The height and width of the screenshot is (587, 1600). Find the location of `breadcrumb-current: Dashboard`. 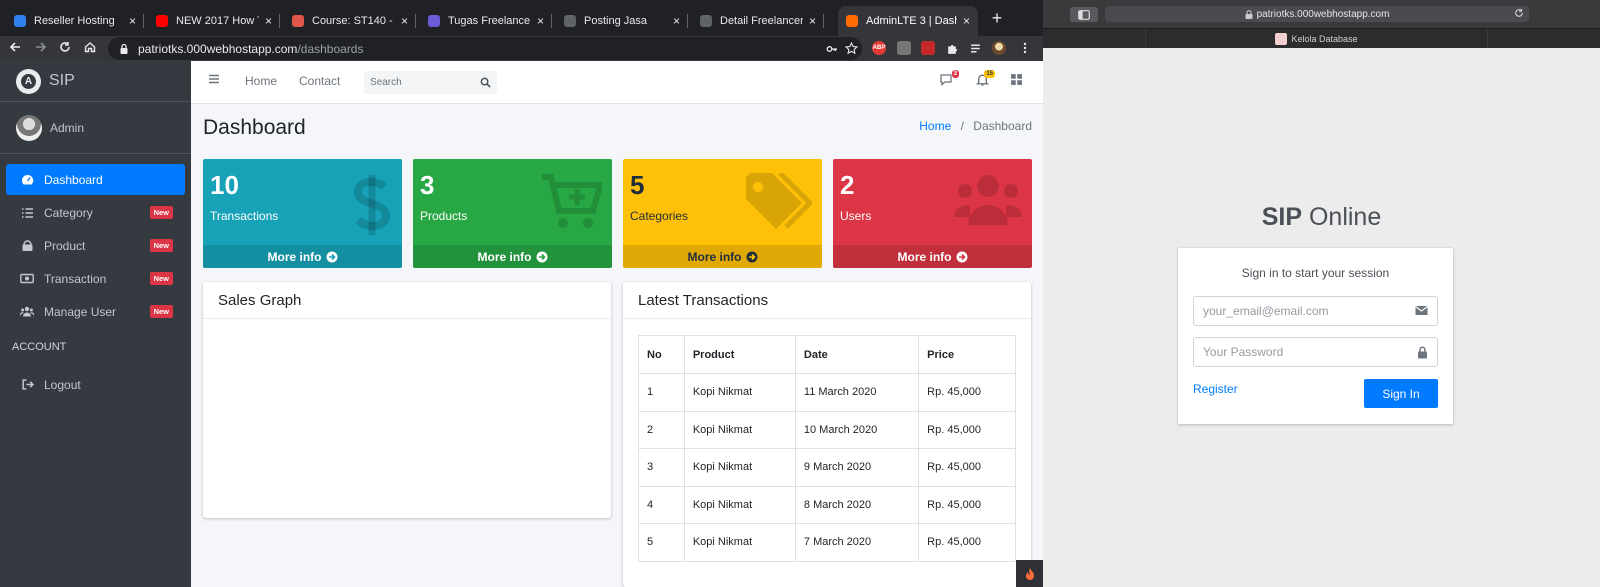

breadcrumb-current: Dashboard is located at coordinates (1002, 126).